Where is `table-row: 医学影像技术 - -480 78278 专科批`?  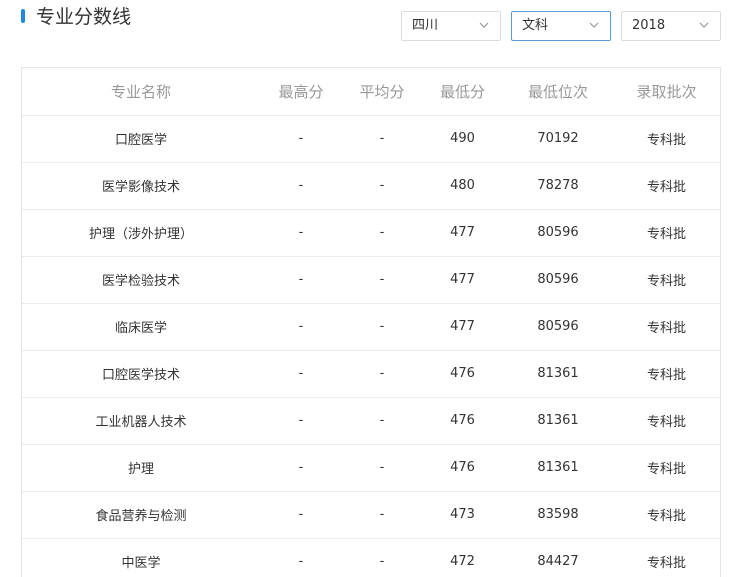 table-row: 医学影像技术 - -480 78278 专科批 is located at coordinates (371, 186).